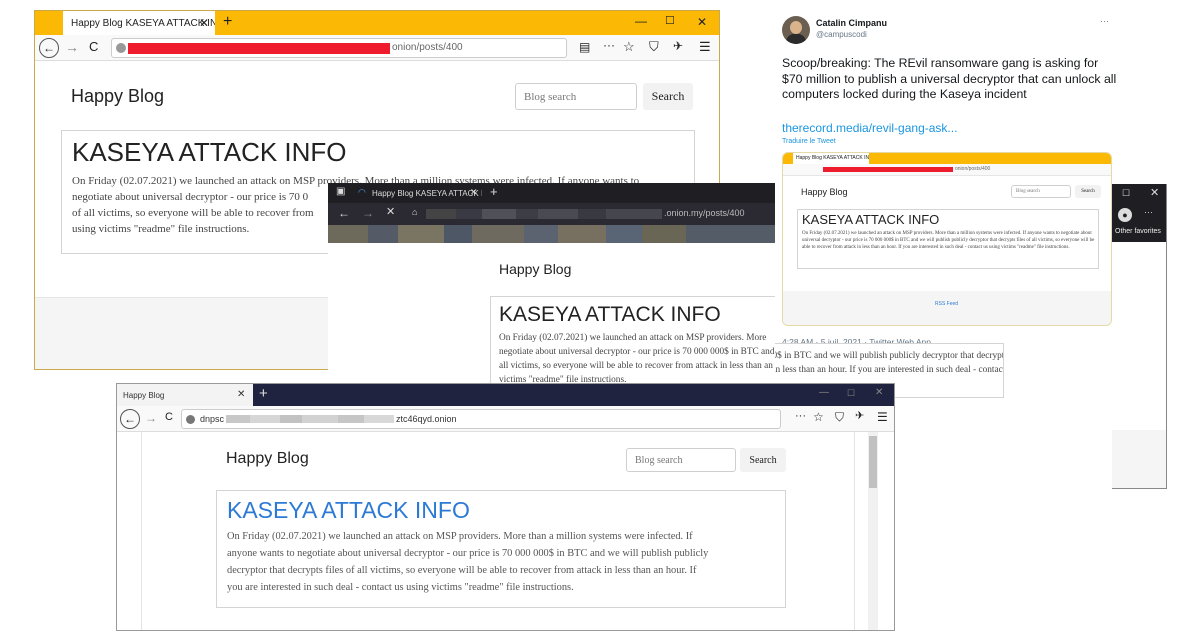  What do you see at coordinates (681, 460) in the screenshot?
I see `w3-search-input: Blog search` at bounding box center [681, 460].